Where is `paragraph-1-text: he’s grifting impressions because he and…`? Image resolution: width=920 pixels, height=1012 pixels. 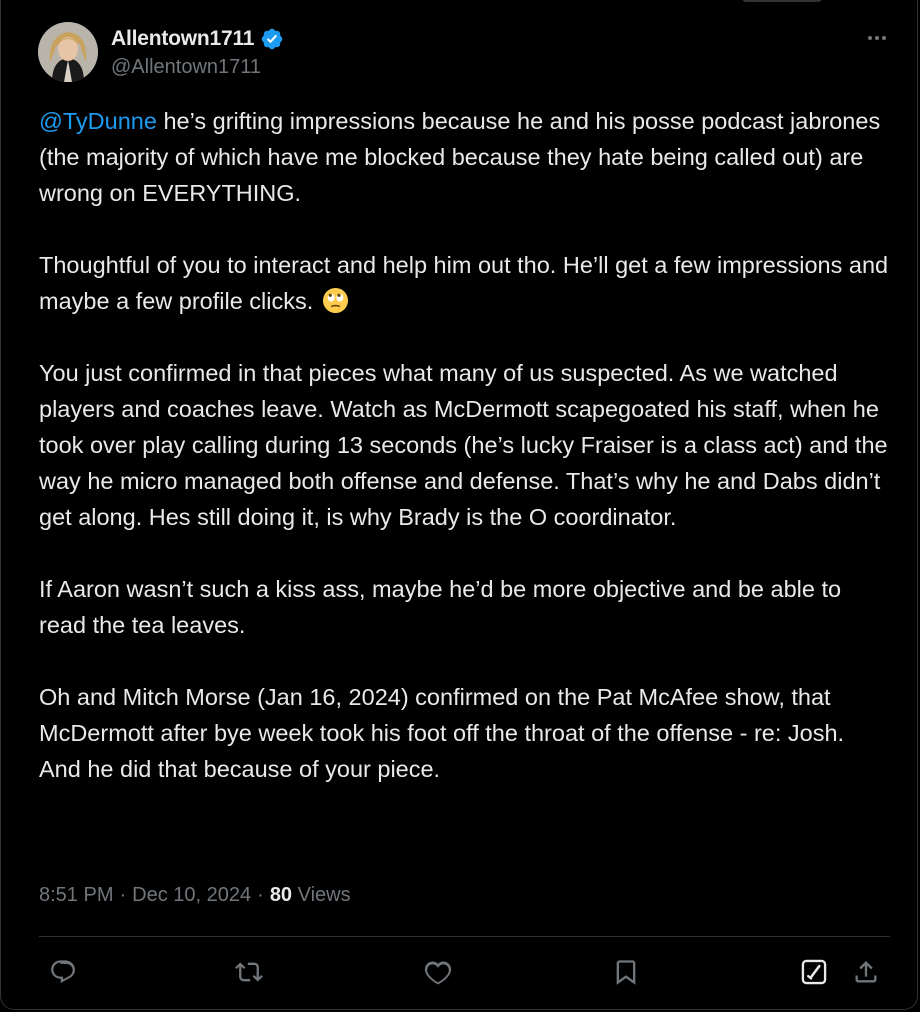 paragraph-1-text: he’s grifting impressions because he and… is located at coordinates (460, 157).